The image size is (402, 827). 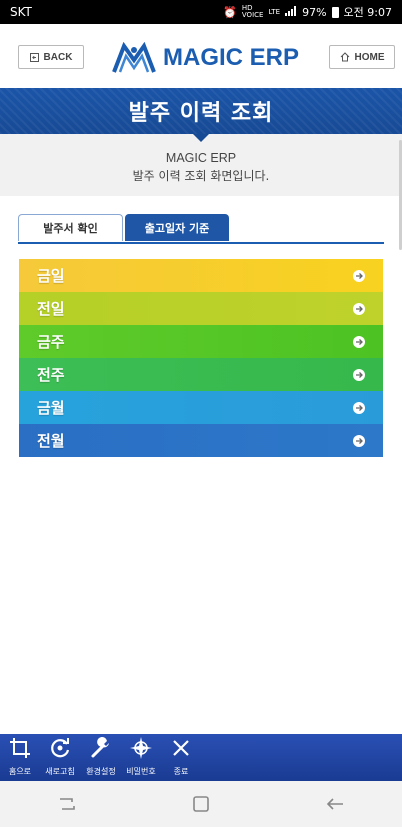 I want to click on magic-erp-logo: MAGIC ERP, so click(x=205, y=58).